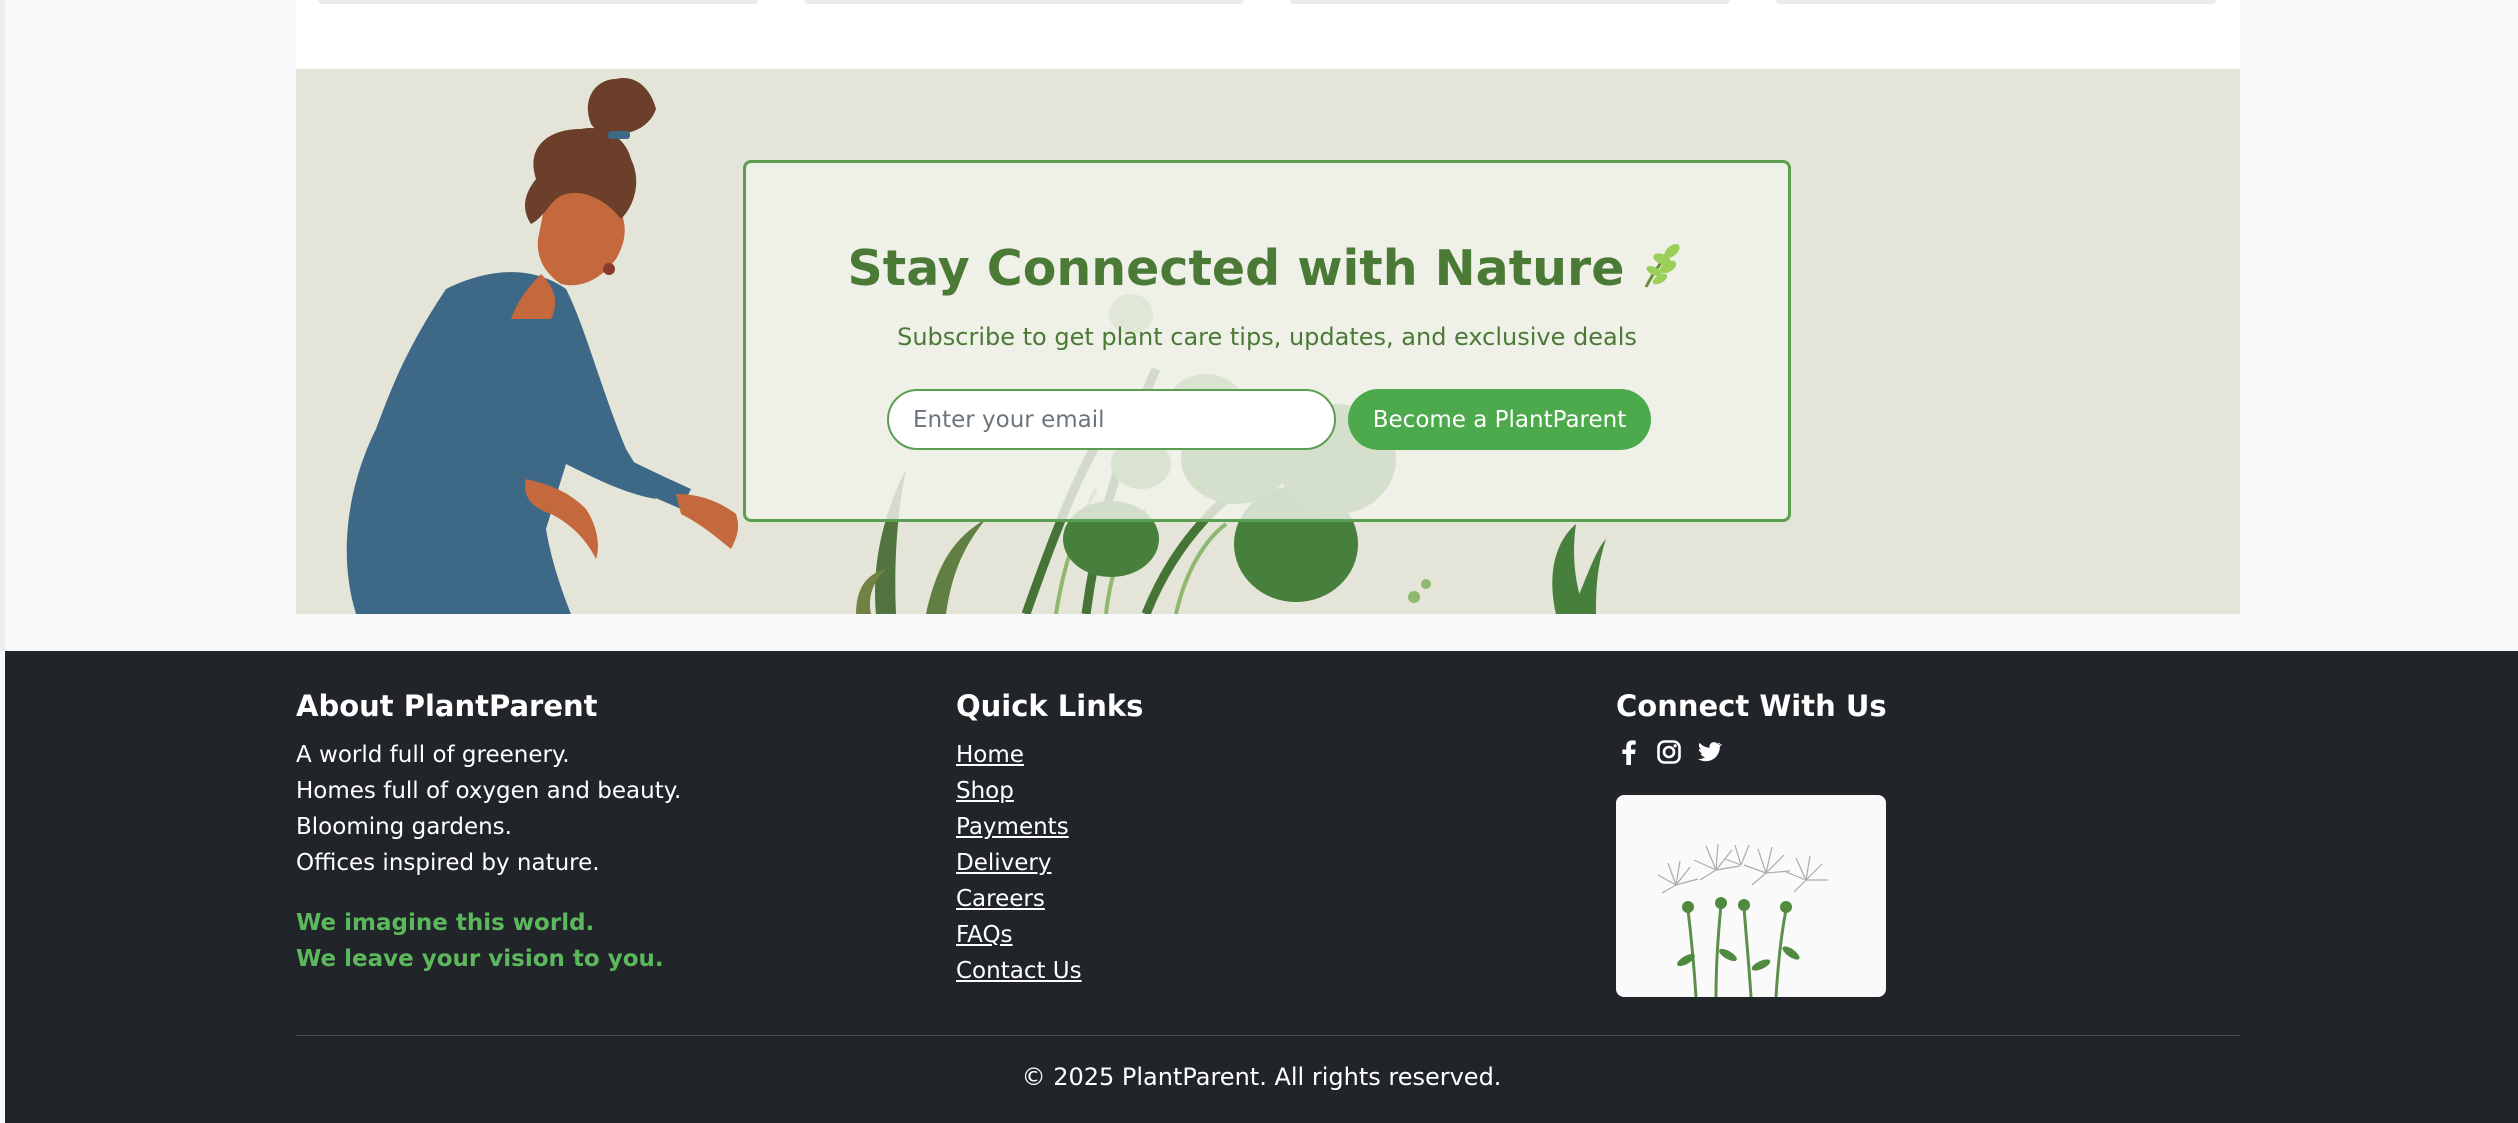  I want to click on about-heading: About PlantParent, so click(447, 706).